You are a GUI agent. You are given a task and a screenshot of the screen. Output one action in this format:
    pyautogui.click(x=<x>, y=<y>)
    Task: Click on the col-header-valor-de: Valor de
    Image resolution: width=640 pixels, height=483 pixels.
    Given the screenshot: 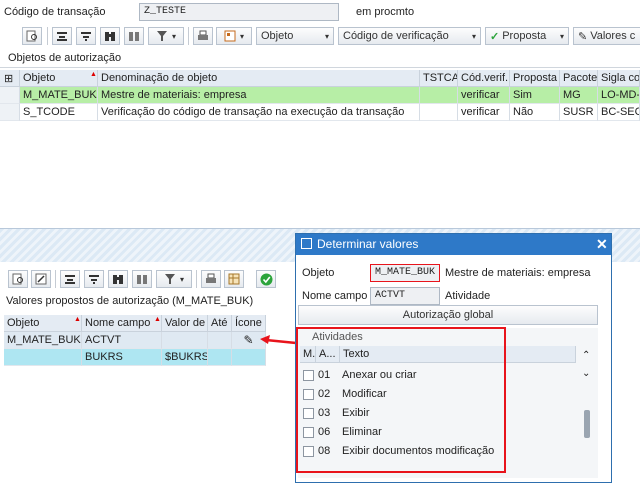 What is the action you would take?
    pyautogui.click(x=185, y=323)
    